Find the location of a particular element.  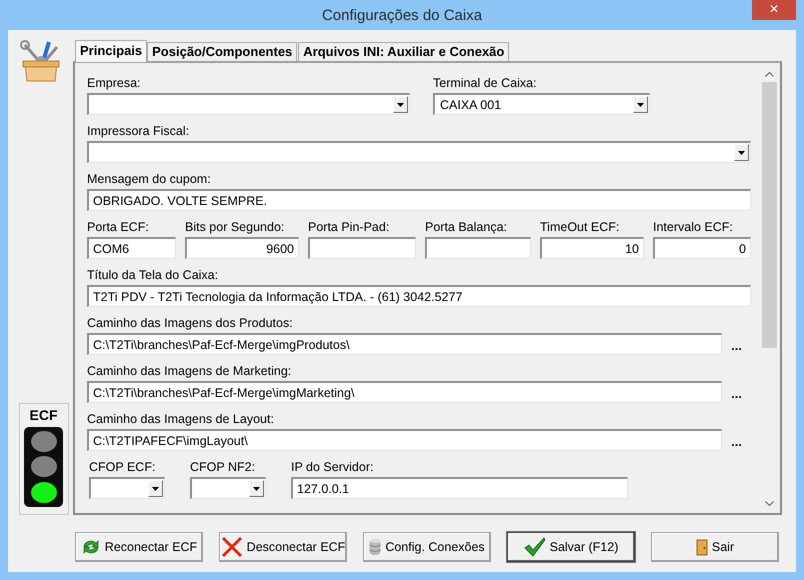

field-label: Título da Tela do Caixa: is located at coordinates (153, 275).